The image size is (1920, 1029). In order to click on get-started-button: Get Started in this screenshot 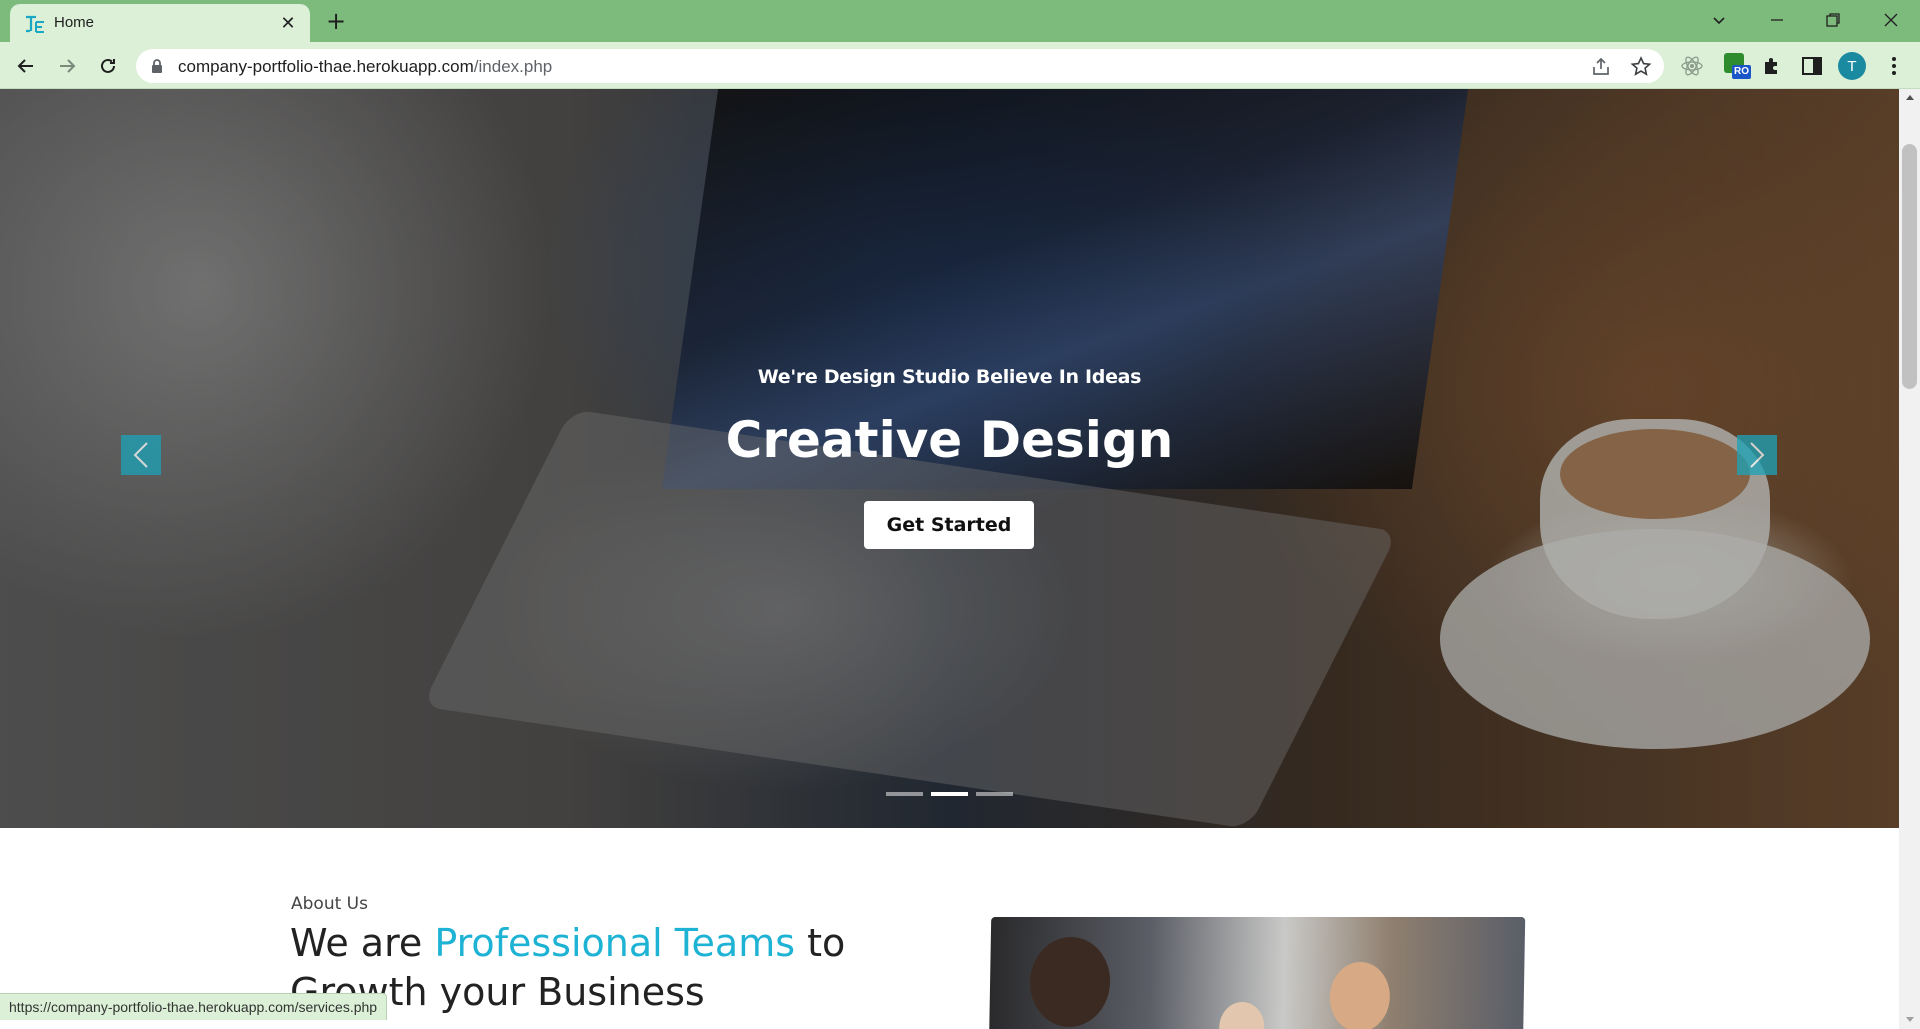, I will do `click(949, 525)`.